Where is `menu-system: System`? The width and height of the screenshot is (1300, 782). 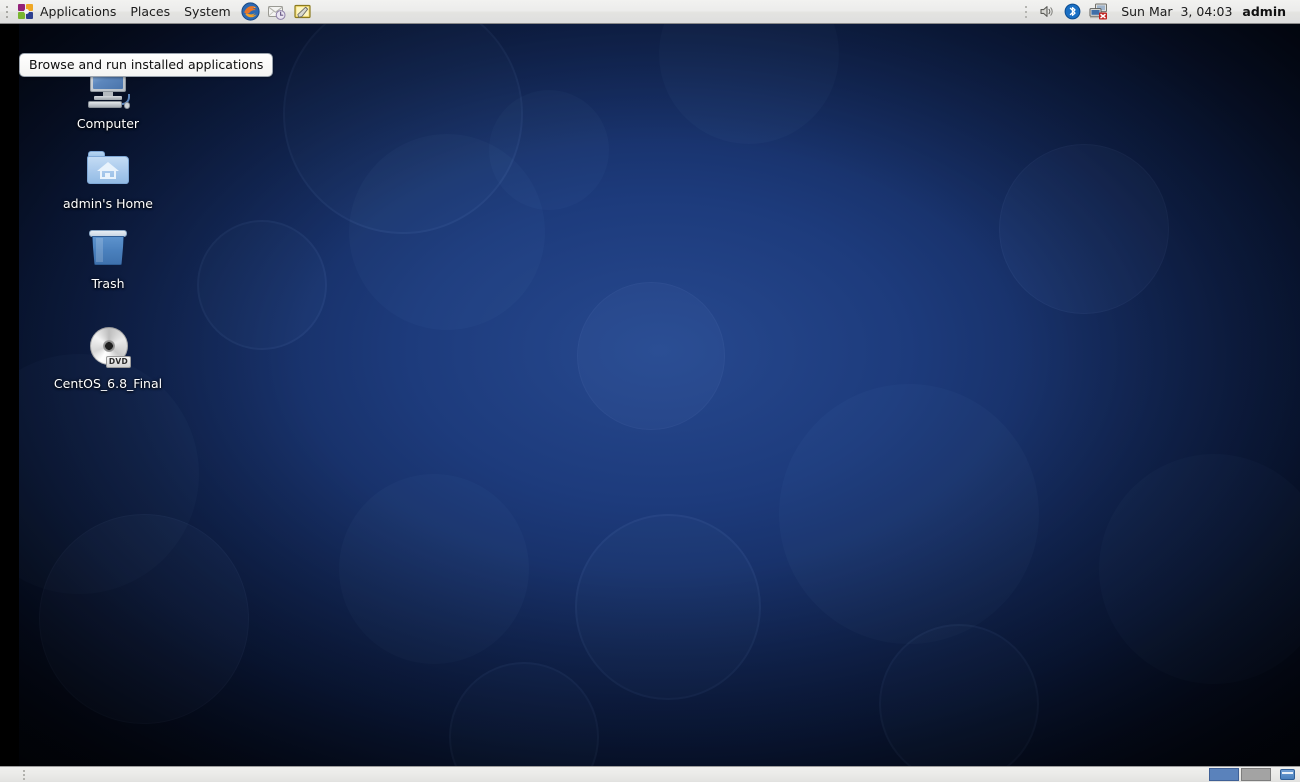
menu-system: System is located at coordinates (207, 12).